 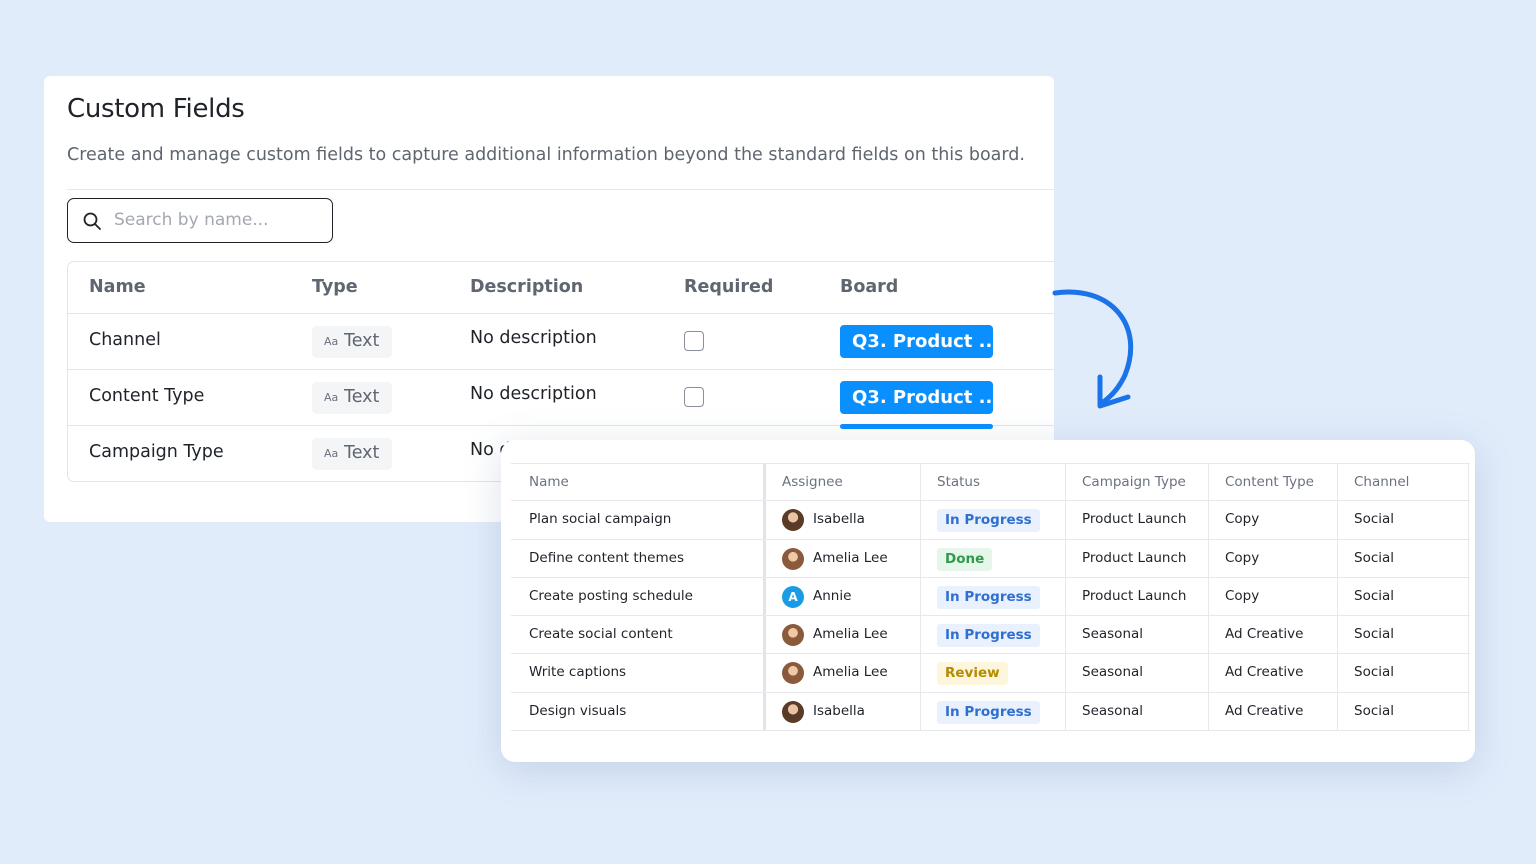 I want to click on page-title: Custom Fields, so click(x=156, y=109).